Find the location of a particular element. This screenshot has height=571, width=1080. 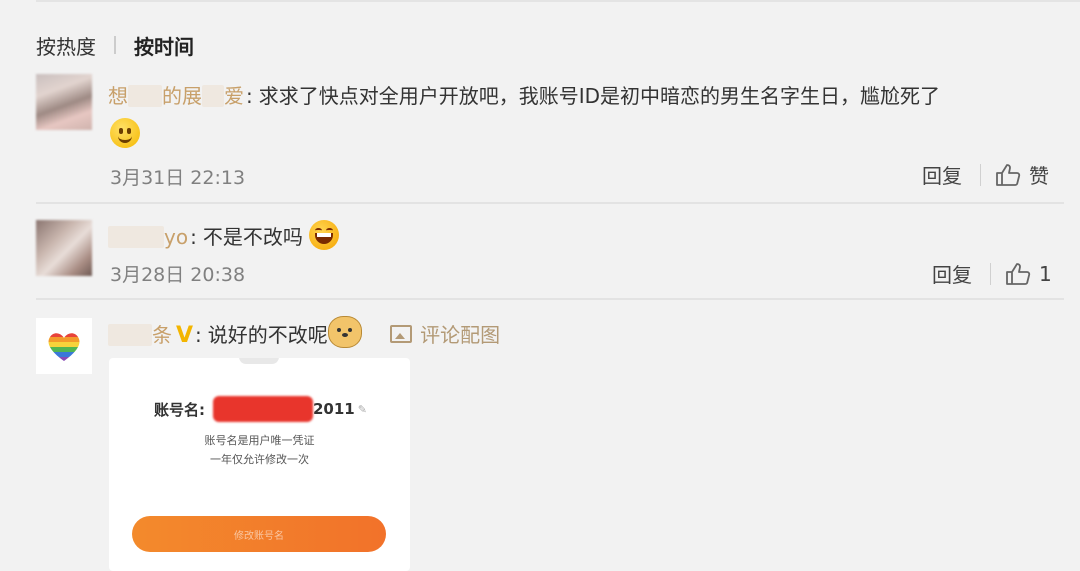

account-name-row: 账号名: 2011 ✎ is located at coordinates (260, 409).